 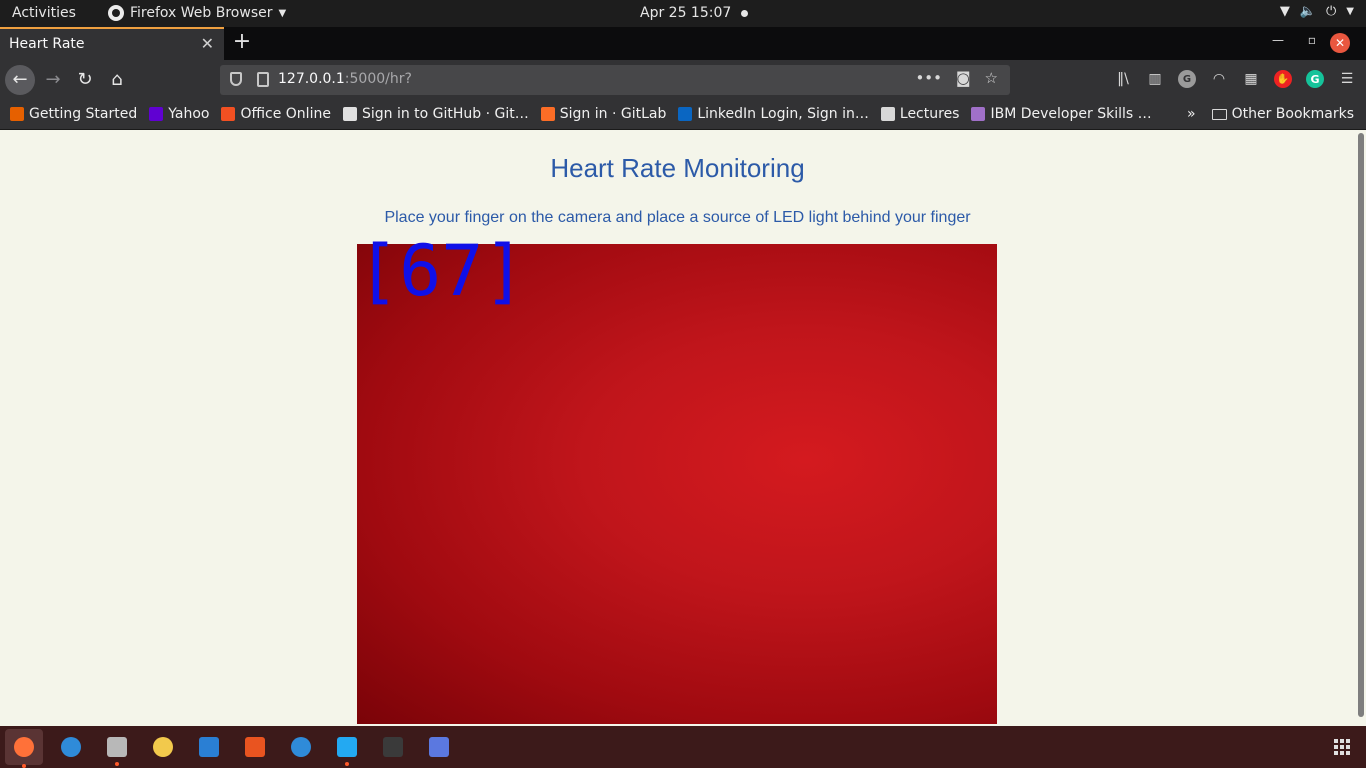 I want to click on dock-screenshot-icon, so click(x=439, y=747).